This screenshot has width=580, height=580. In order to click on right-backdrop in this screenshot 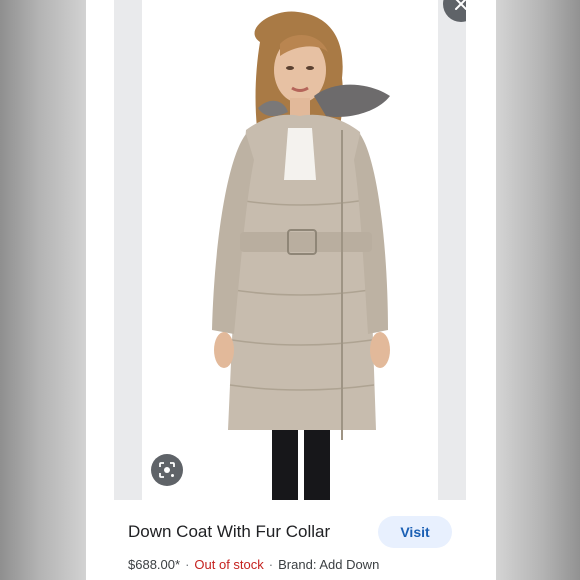, I will do `click(538, 290)`.